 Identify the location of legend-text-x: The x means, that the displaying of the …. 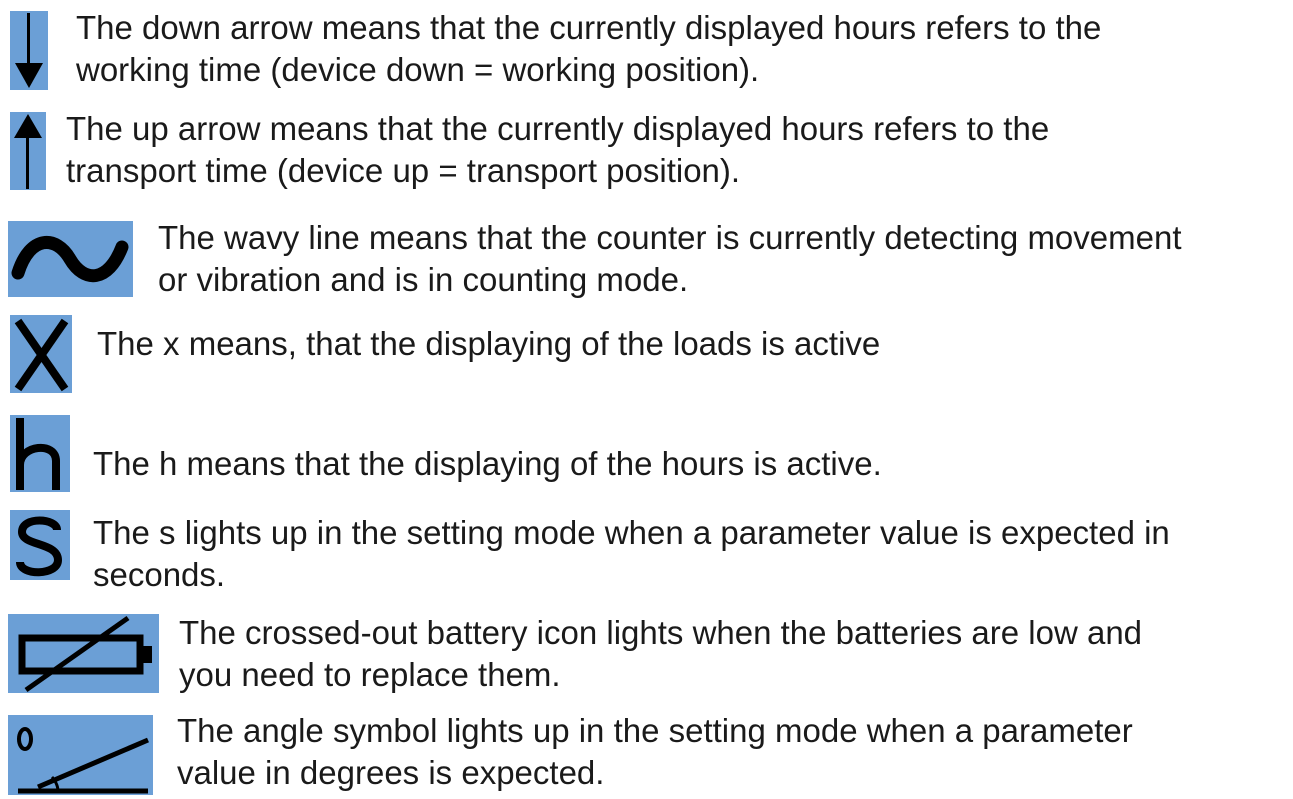
(489, 343).